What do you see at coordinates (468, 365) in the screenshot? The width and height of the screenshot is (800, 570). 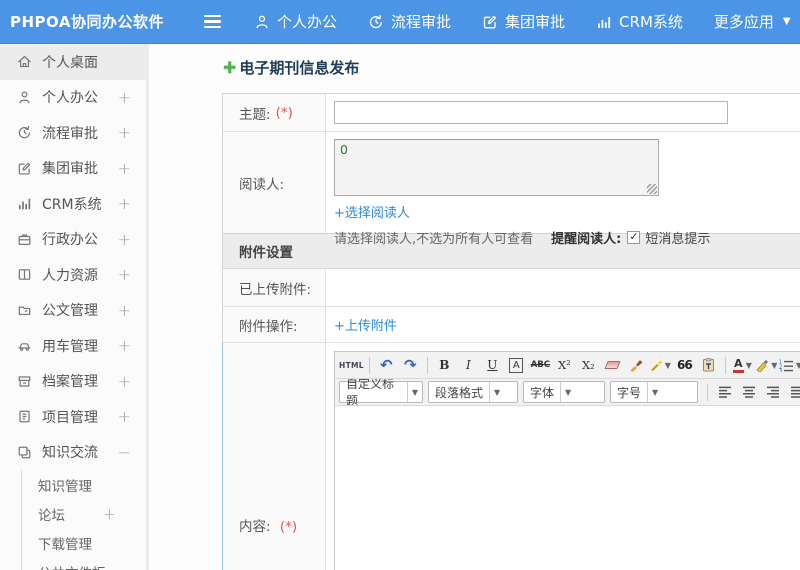 I see `italic-button: I` at bounding box center [468, 365].